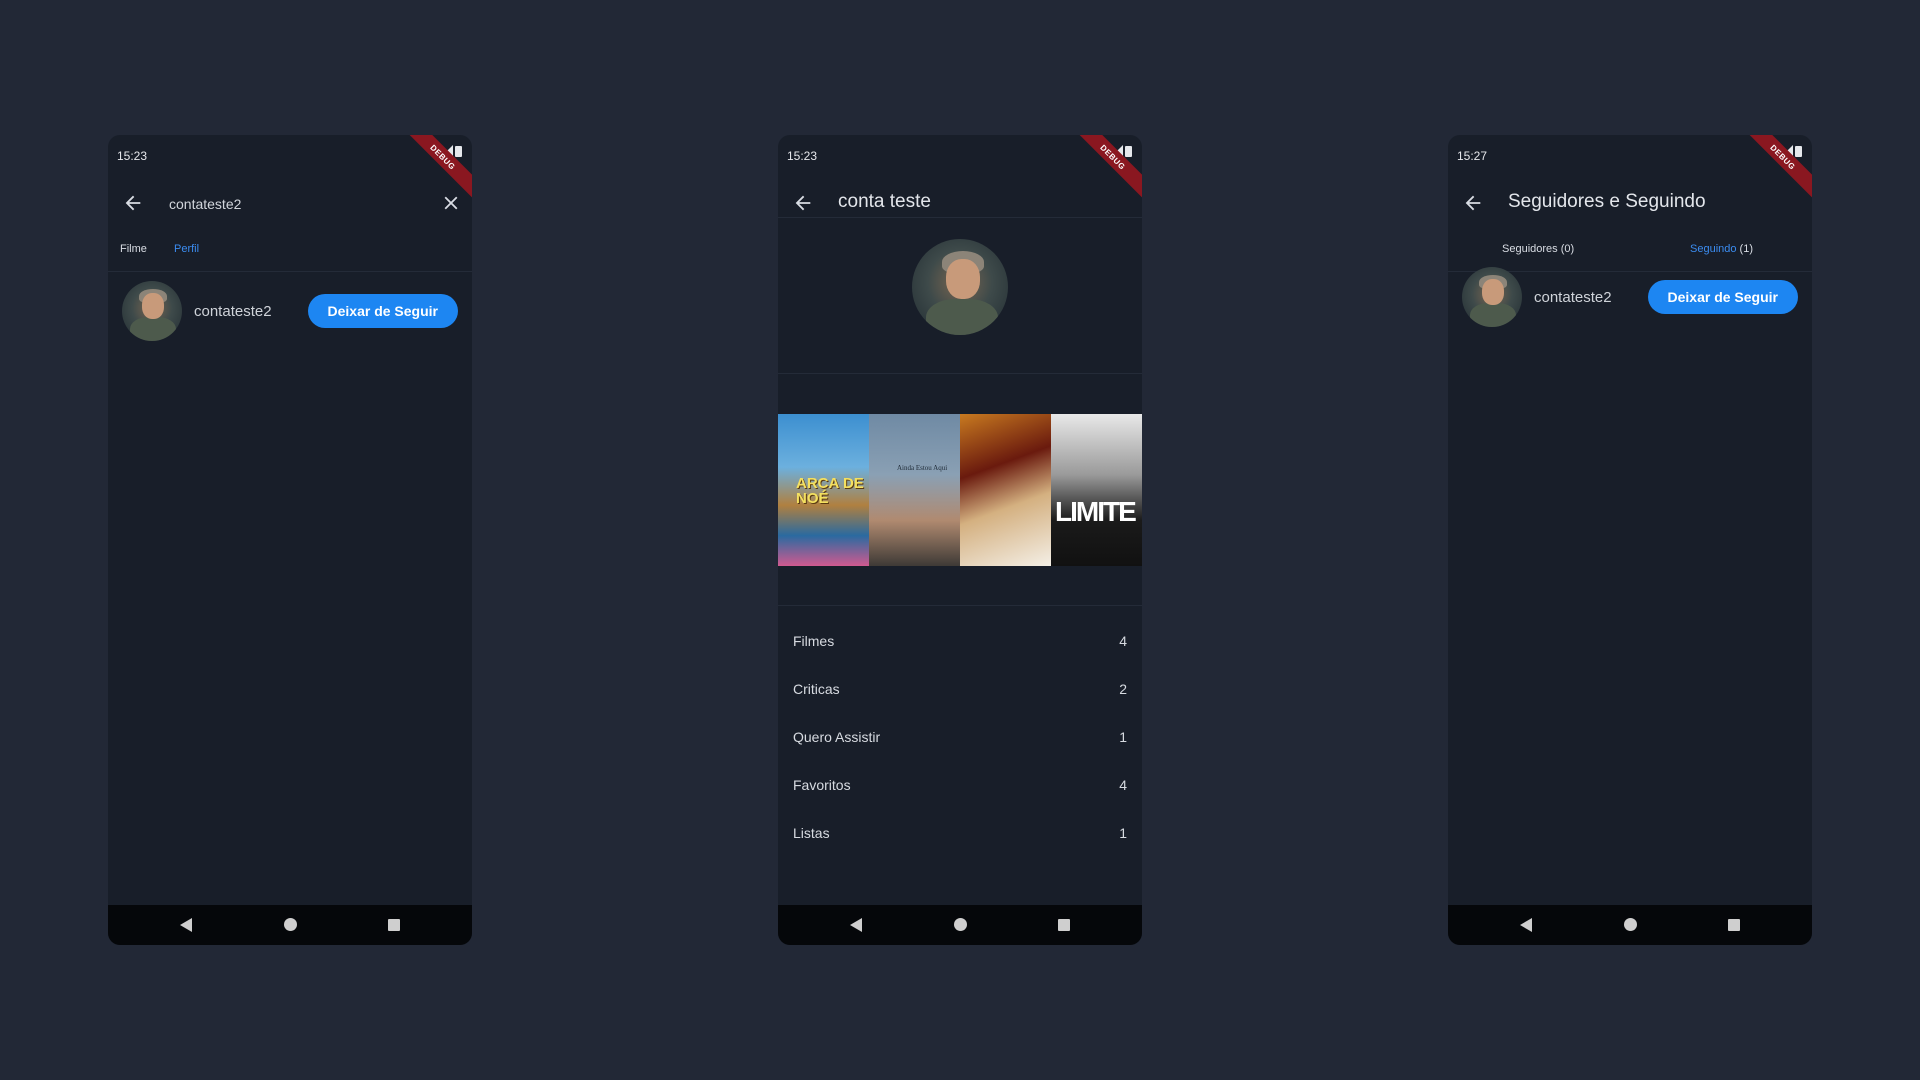  What do you see at coordinates (205, 204) in the screenshot?
I see `search-input: contateste2` at bounding box center [205, 204].